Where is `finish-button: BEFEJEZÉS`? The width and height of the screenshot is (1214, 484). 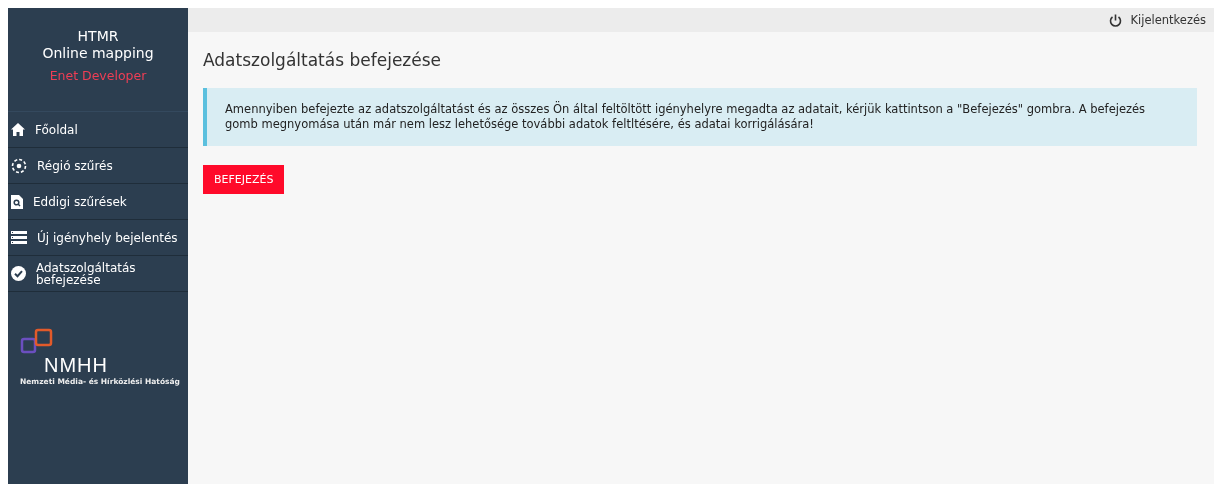 finish-button: BEFEJEZÉS is located at coordinates (244, 179).